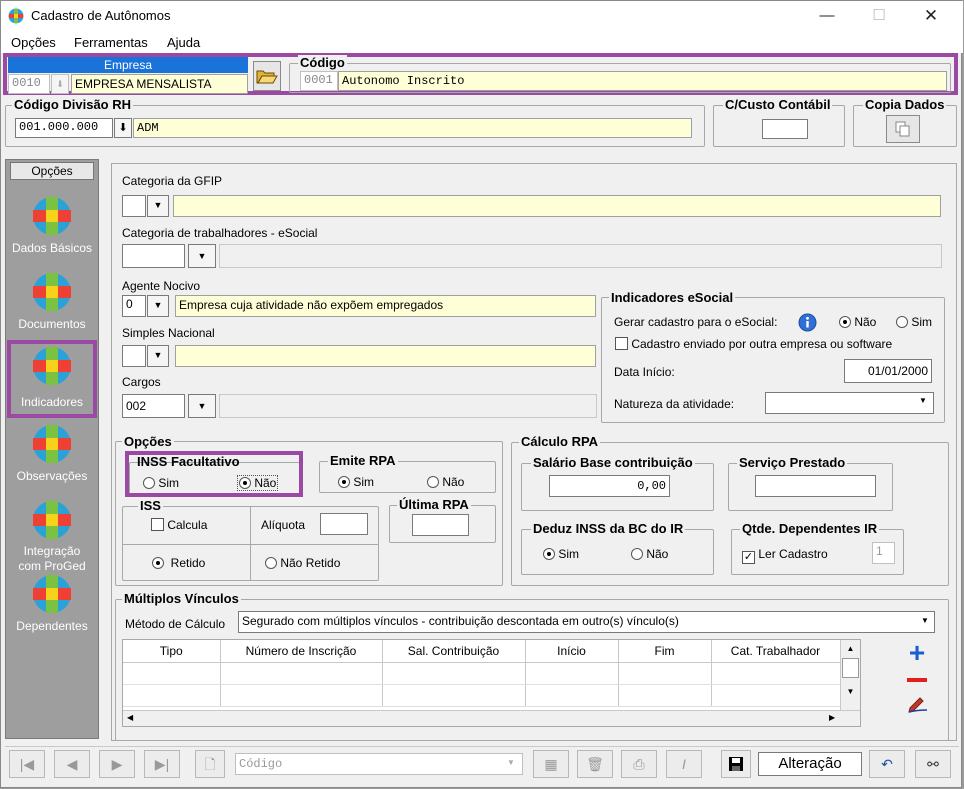  Describe the element at coordinates (551, 764) in the screenshot. I see `calculator-icon: ▦` at that location.